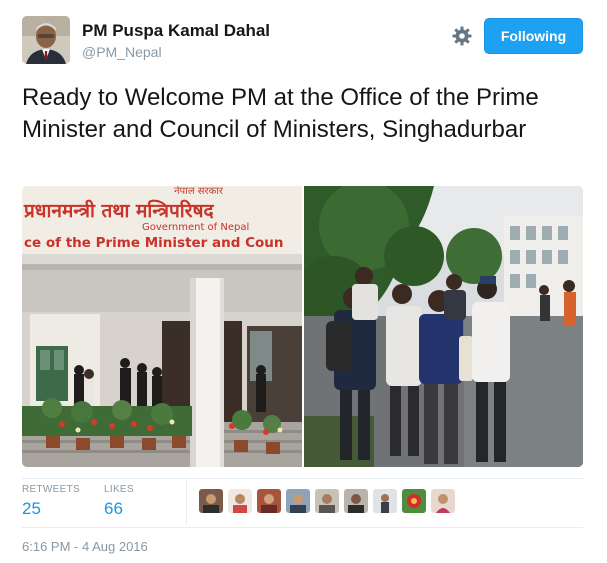 Image resolution: width=607 pixels, height=563 pixels. I want to click on sign-gov-text: Government of Nepal, so click(195, 227).